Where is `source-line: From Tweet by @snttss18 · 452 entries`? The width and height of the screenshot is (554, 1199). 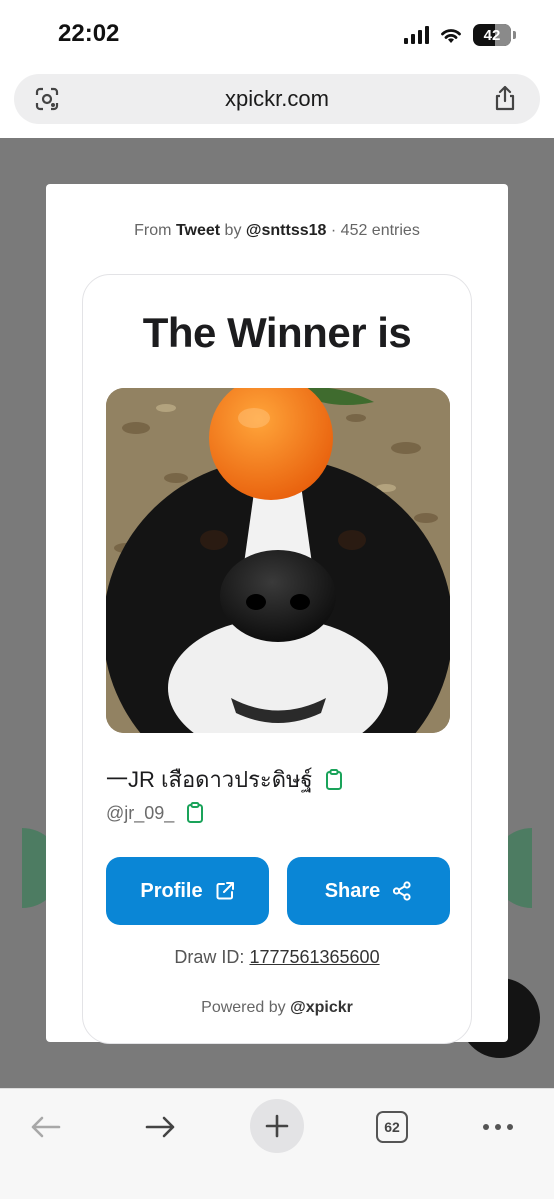
source-line: From Tweet by @snttss18 · 452 entries is located at coordinates (277, 230).